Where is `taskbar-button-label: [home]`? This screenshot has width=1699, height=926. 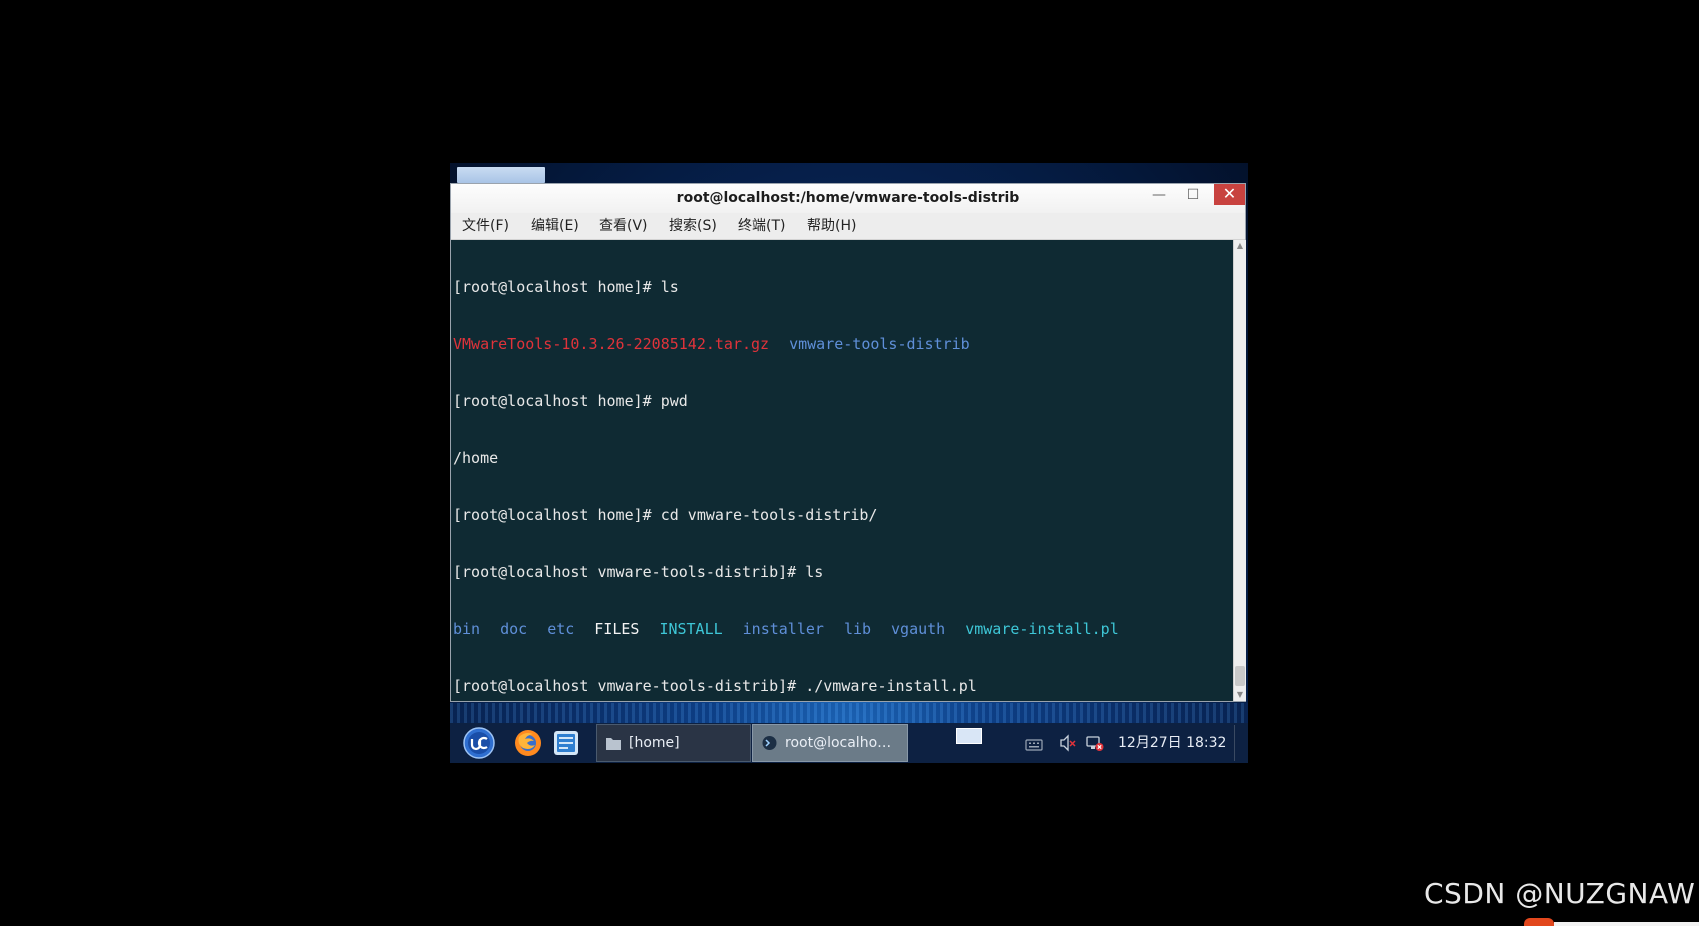 taskbar-button-label: [home] is located at coordinates (654, 743).